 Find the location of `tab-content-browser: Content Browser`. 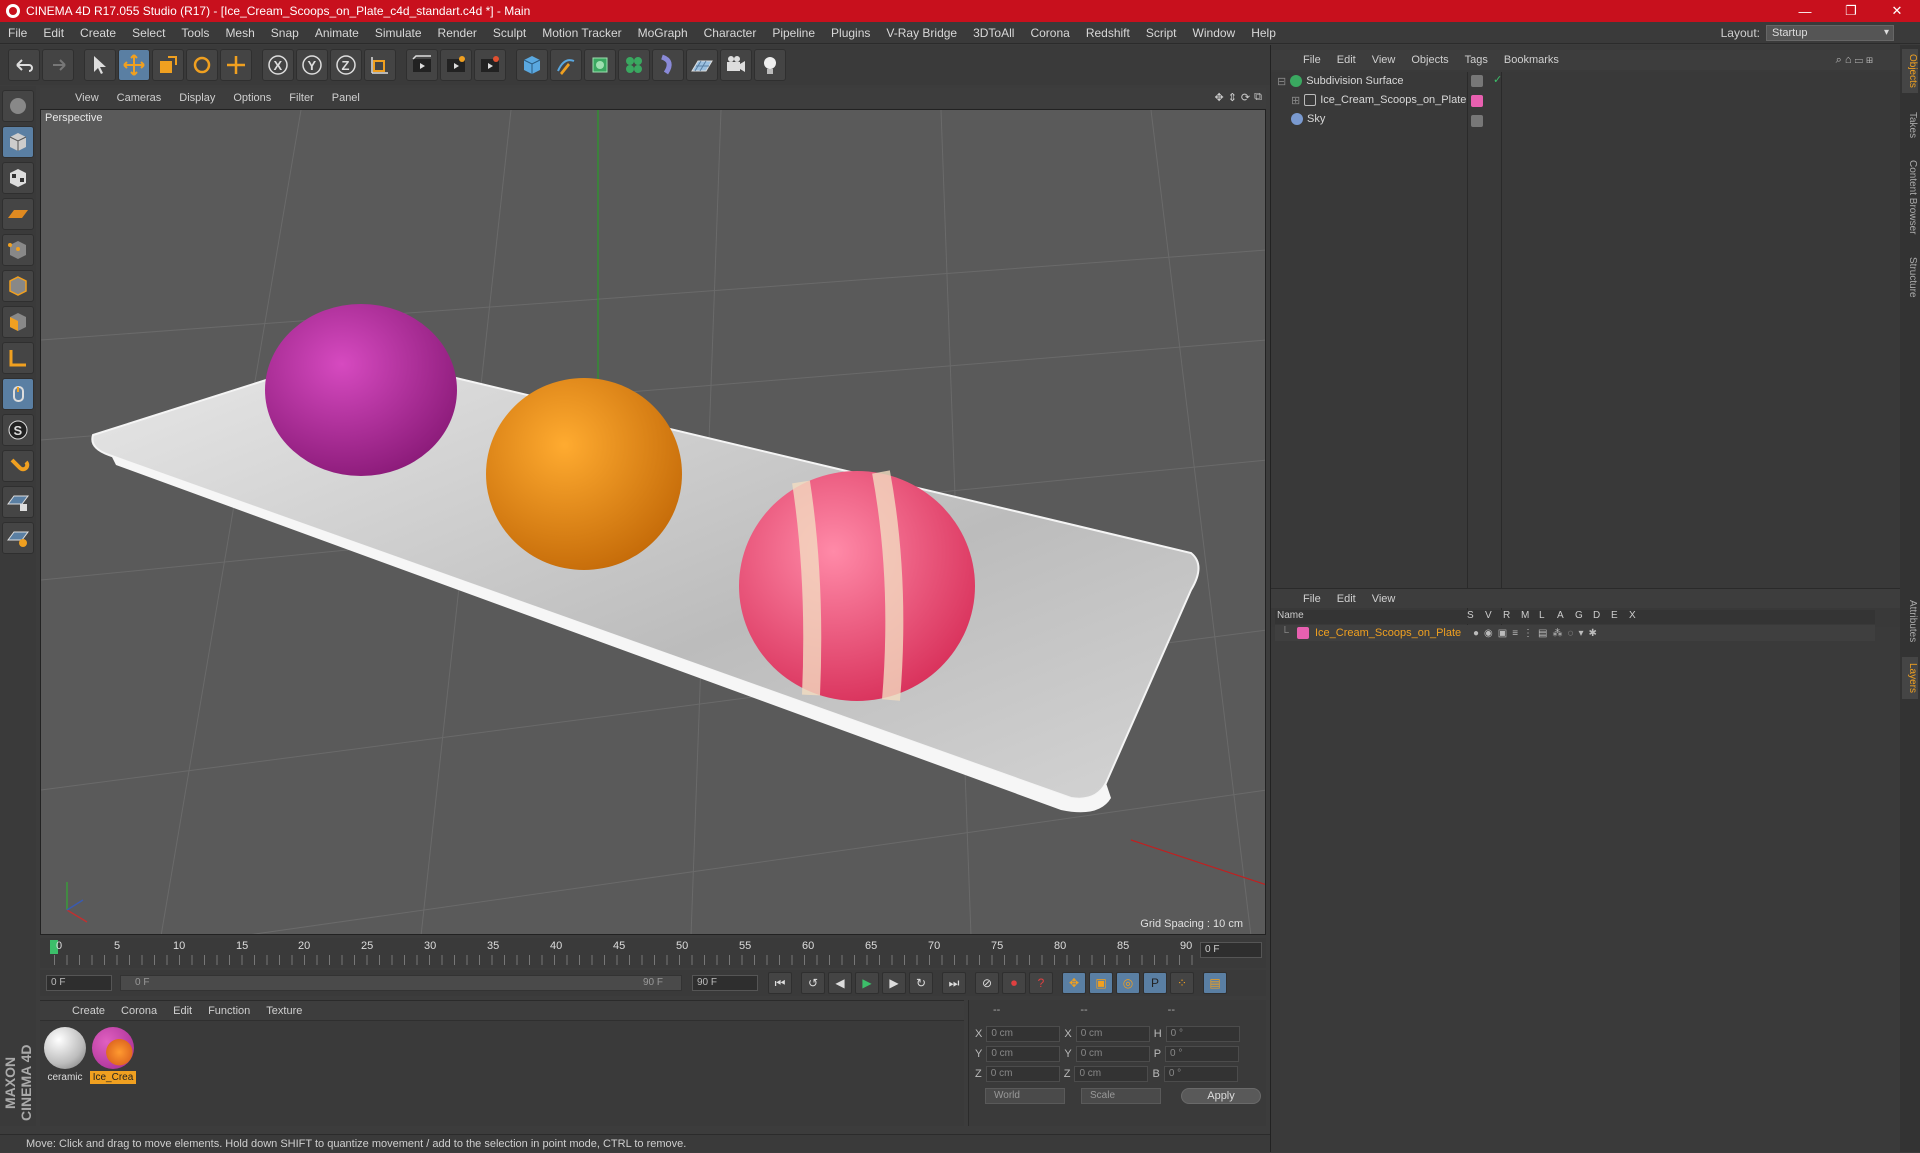

tab-content-browser: Content Browser is located at coordinates (1910, 197).